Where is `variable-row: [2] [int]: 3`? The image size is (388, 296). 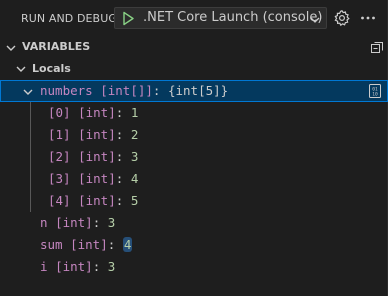
variable-row: [2] [int]: 3 is located at coordinates (194, 157).